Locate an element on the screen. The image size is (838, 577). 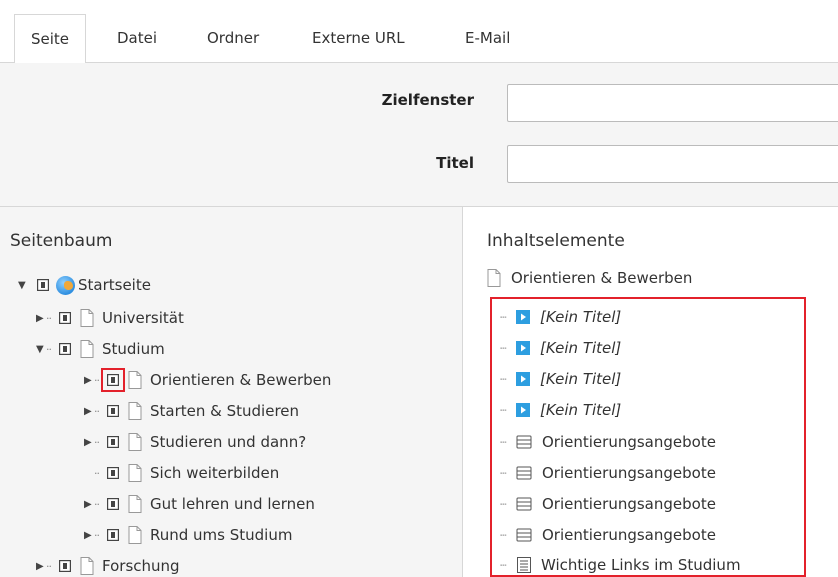
tree-item-rund-ums-studium: ▶ ·· Rund ums Studium is located at coordinates (188, 535).